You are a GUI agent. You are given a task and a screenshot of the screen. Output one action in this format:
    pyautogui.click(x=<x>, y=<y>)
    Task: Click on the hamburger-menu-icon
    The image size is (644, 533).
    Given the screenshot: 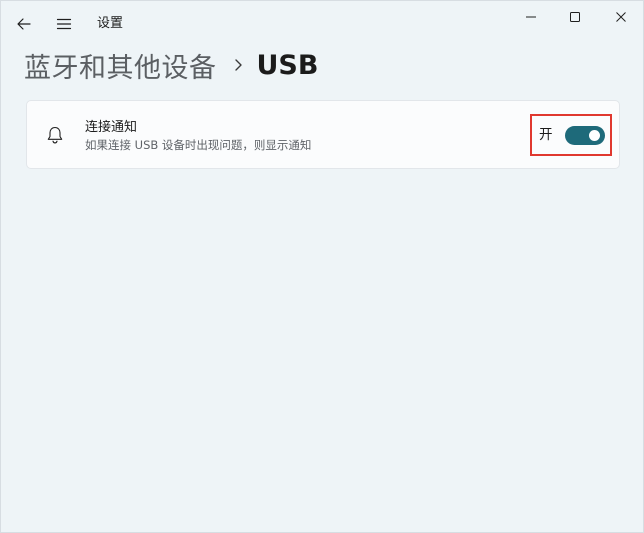 What is the action you would take?
    pyautogui.click(x=64, y=24)
    